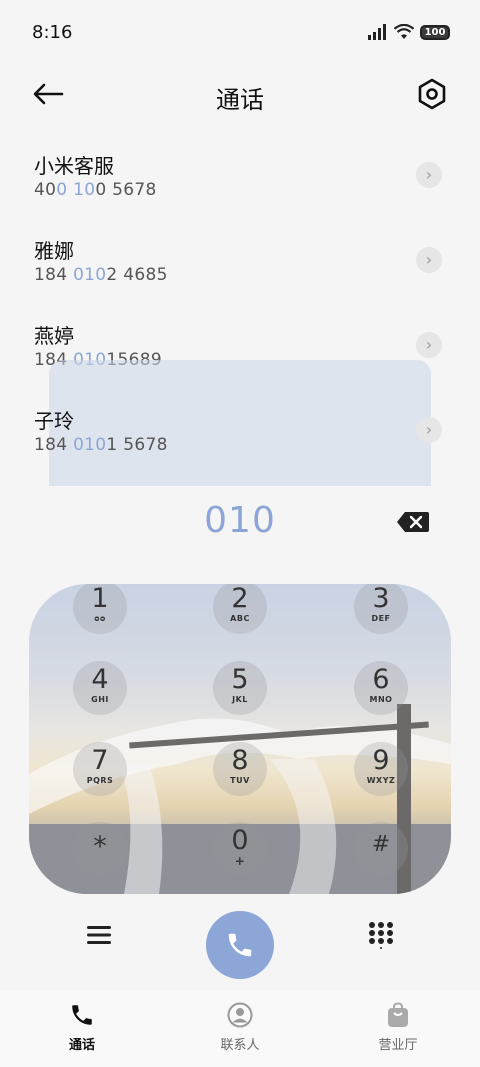 This screenshot has height=1067, width=480. I want to click on menu-icon, so click(99, 935).